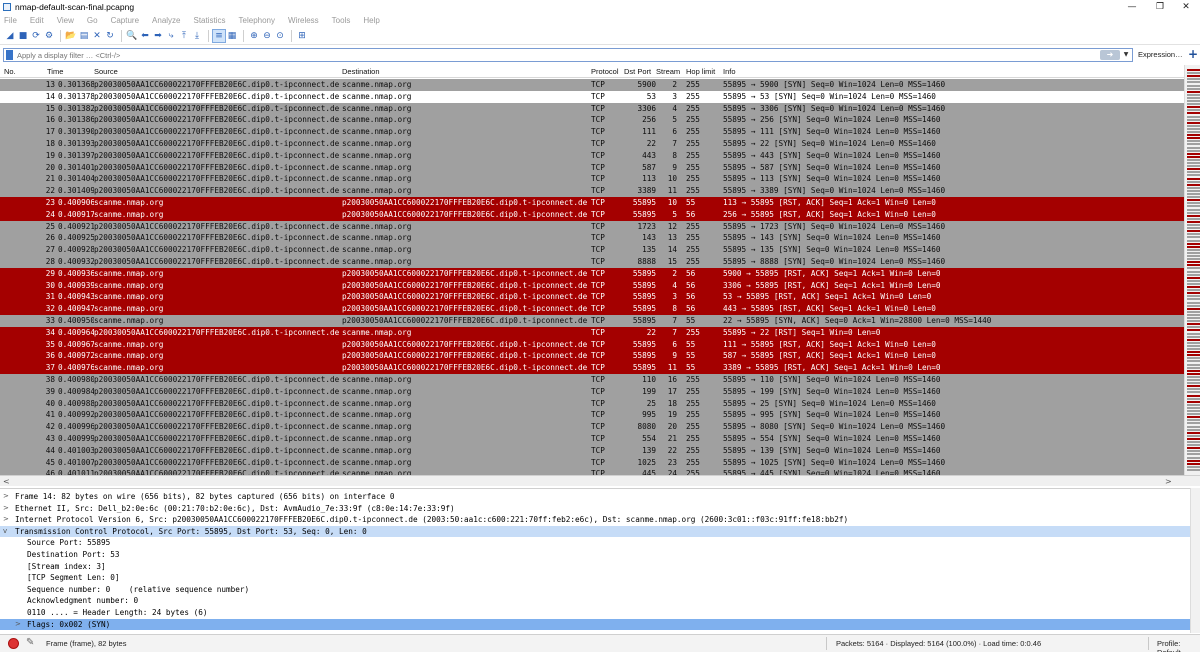 This screenshot has width=1200, height=652. Describe the element at coordinates (595, 567) in the screenshot. I see `detail-tree-item: [Stream index: 3]` at that location.